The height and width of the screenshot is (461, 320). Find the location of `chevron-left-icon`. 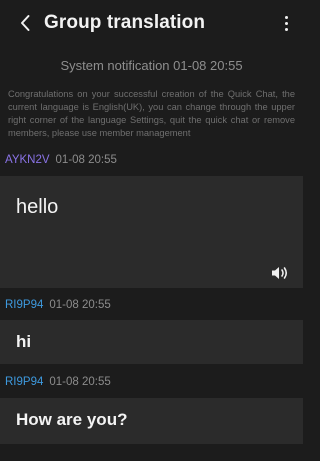

chevron-left-icon is located at coordinates (25, 23).